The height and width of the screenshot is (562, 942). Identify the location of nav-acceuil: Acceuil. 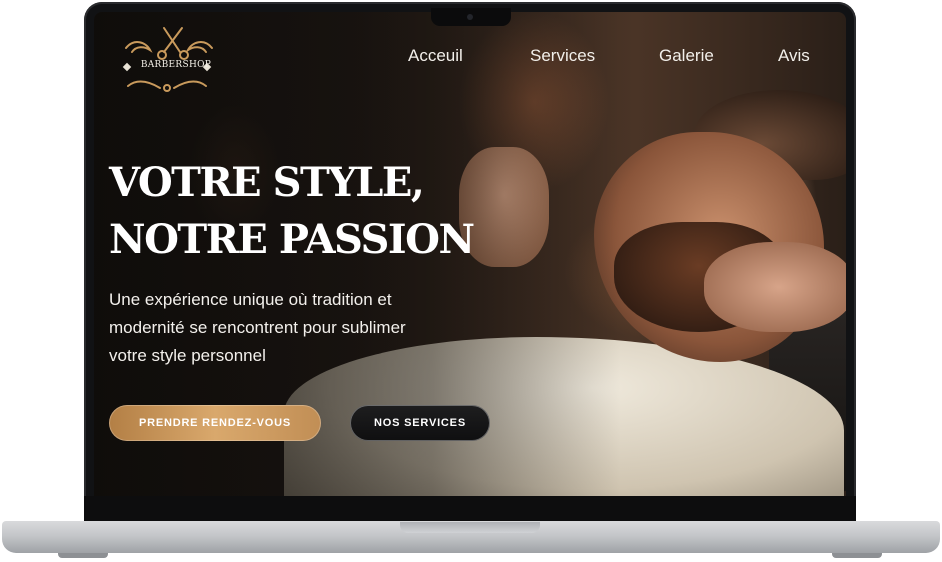
(435, 56).